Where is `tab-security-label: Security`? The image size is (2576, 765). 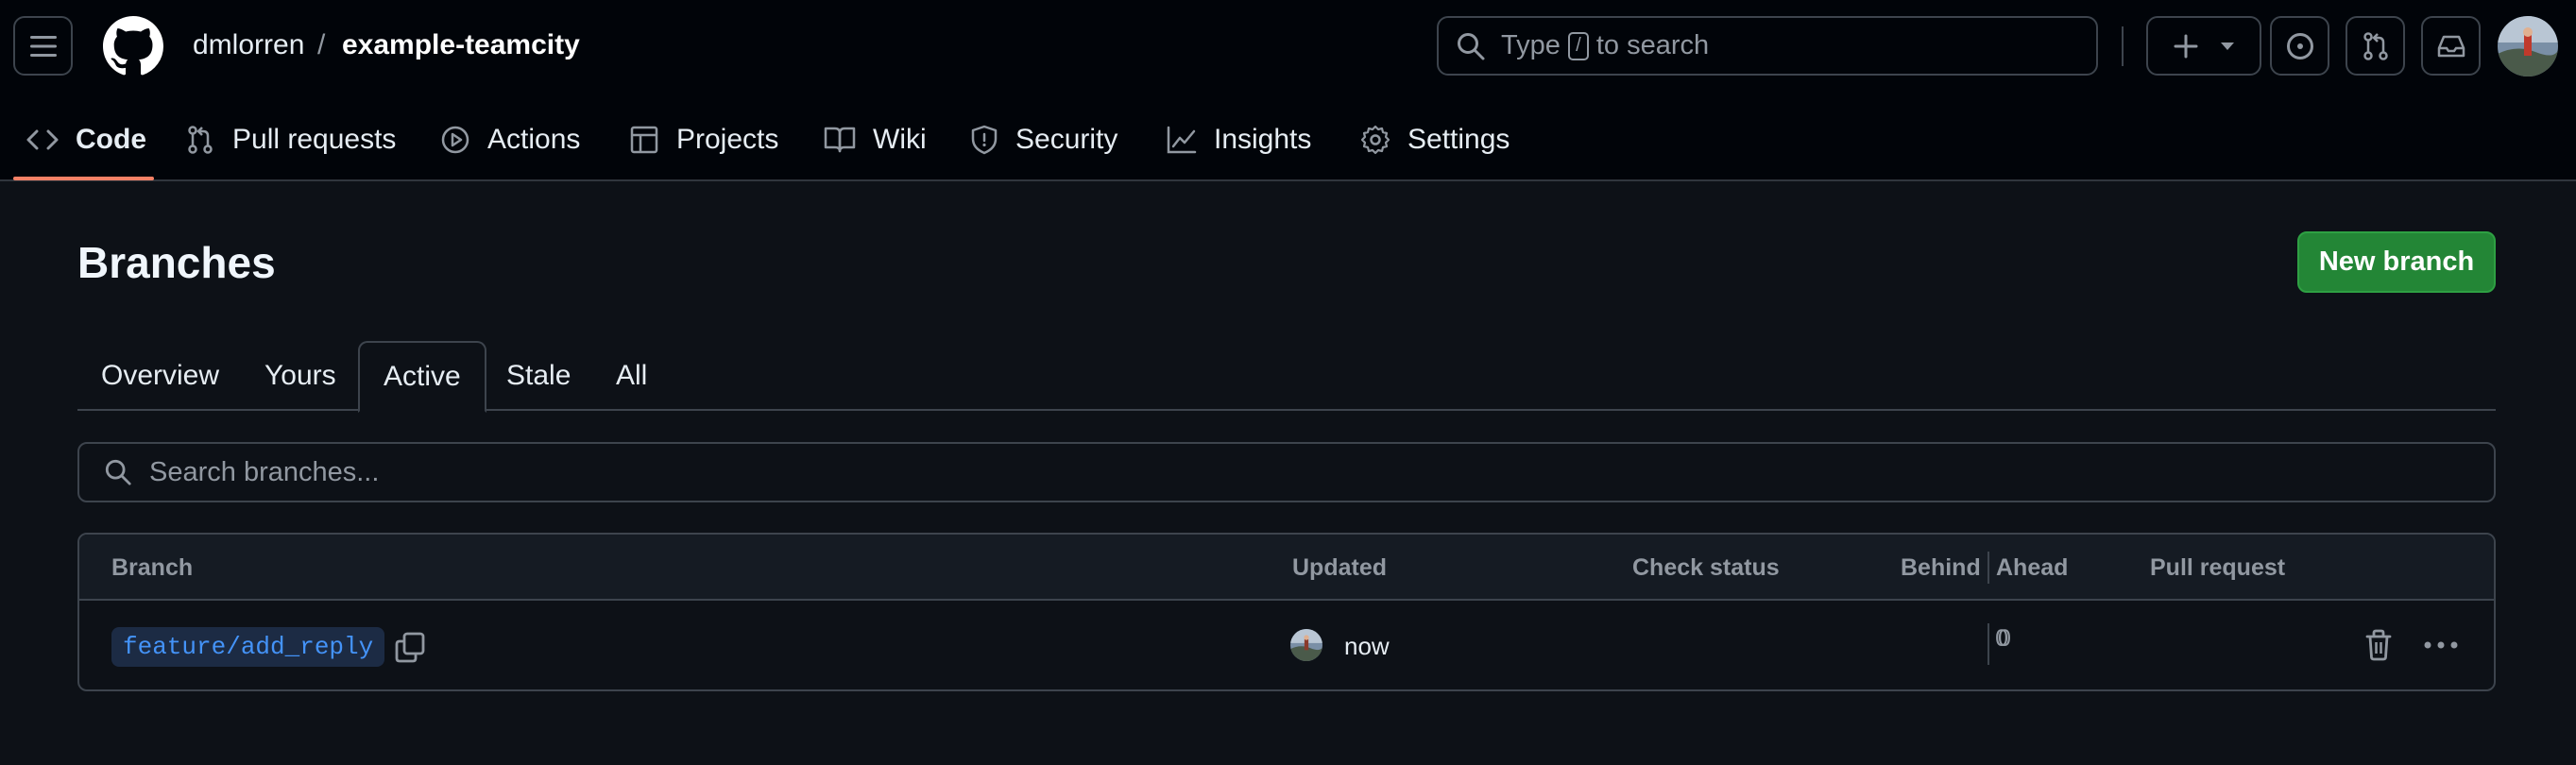
tab-security-label: Security is located at coordinates (1067, 139).